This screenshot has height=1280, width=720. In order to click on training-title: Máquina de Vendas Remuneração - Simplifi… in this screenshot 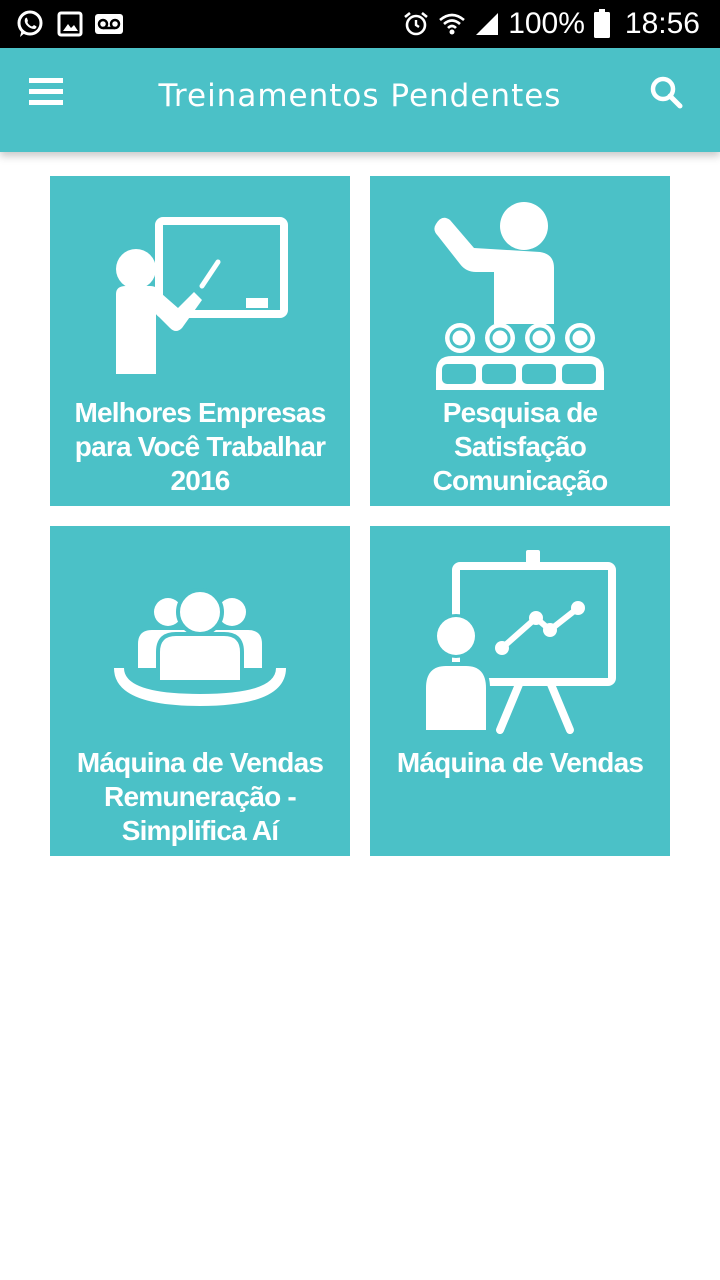, I will do `click(200, 796)`.